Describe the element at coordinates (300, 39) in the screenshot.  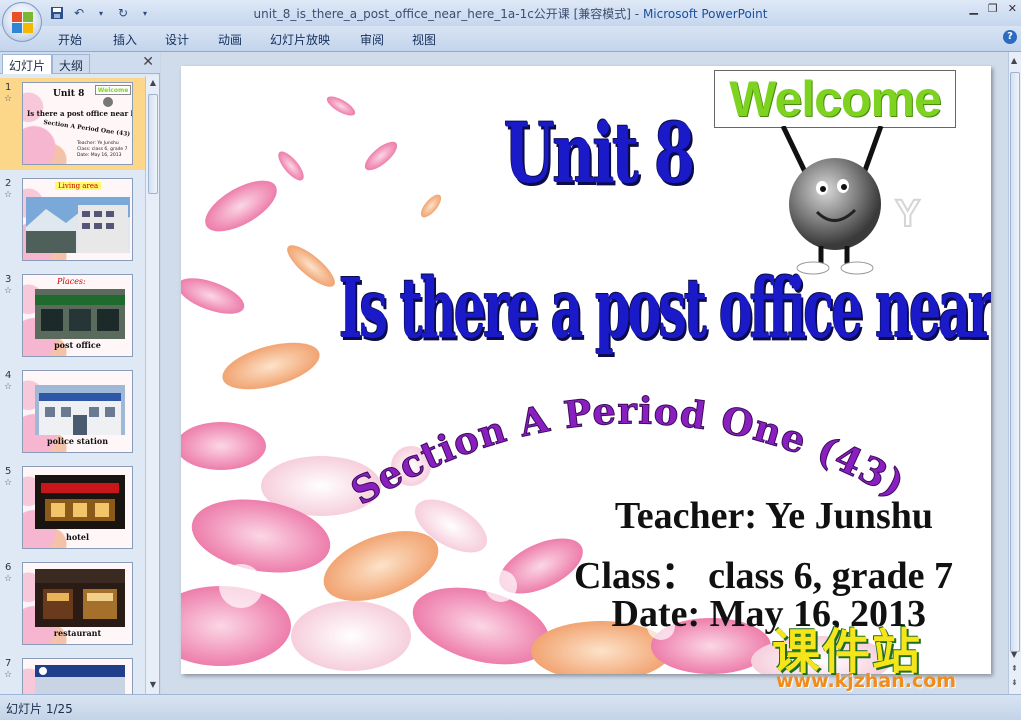
I see `tab-slideshow: 幻灯片放映` at that location.